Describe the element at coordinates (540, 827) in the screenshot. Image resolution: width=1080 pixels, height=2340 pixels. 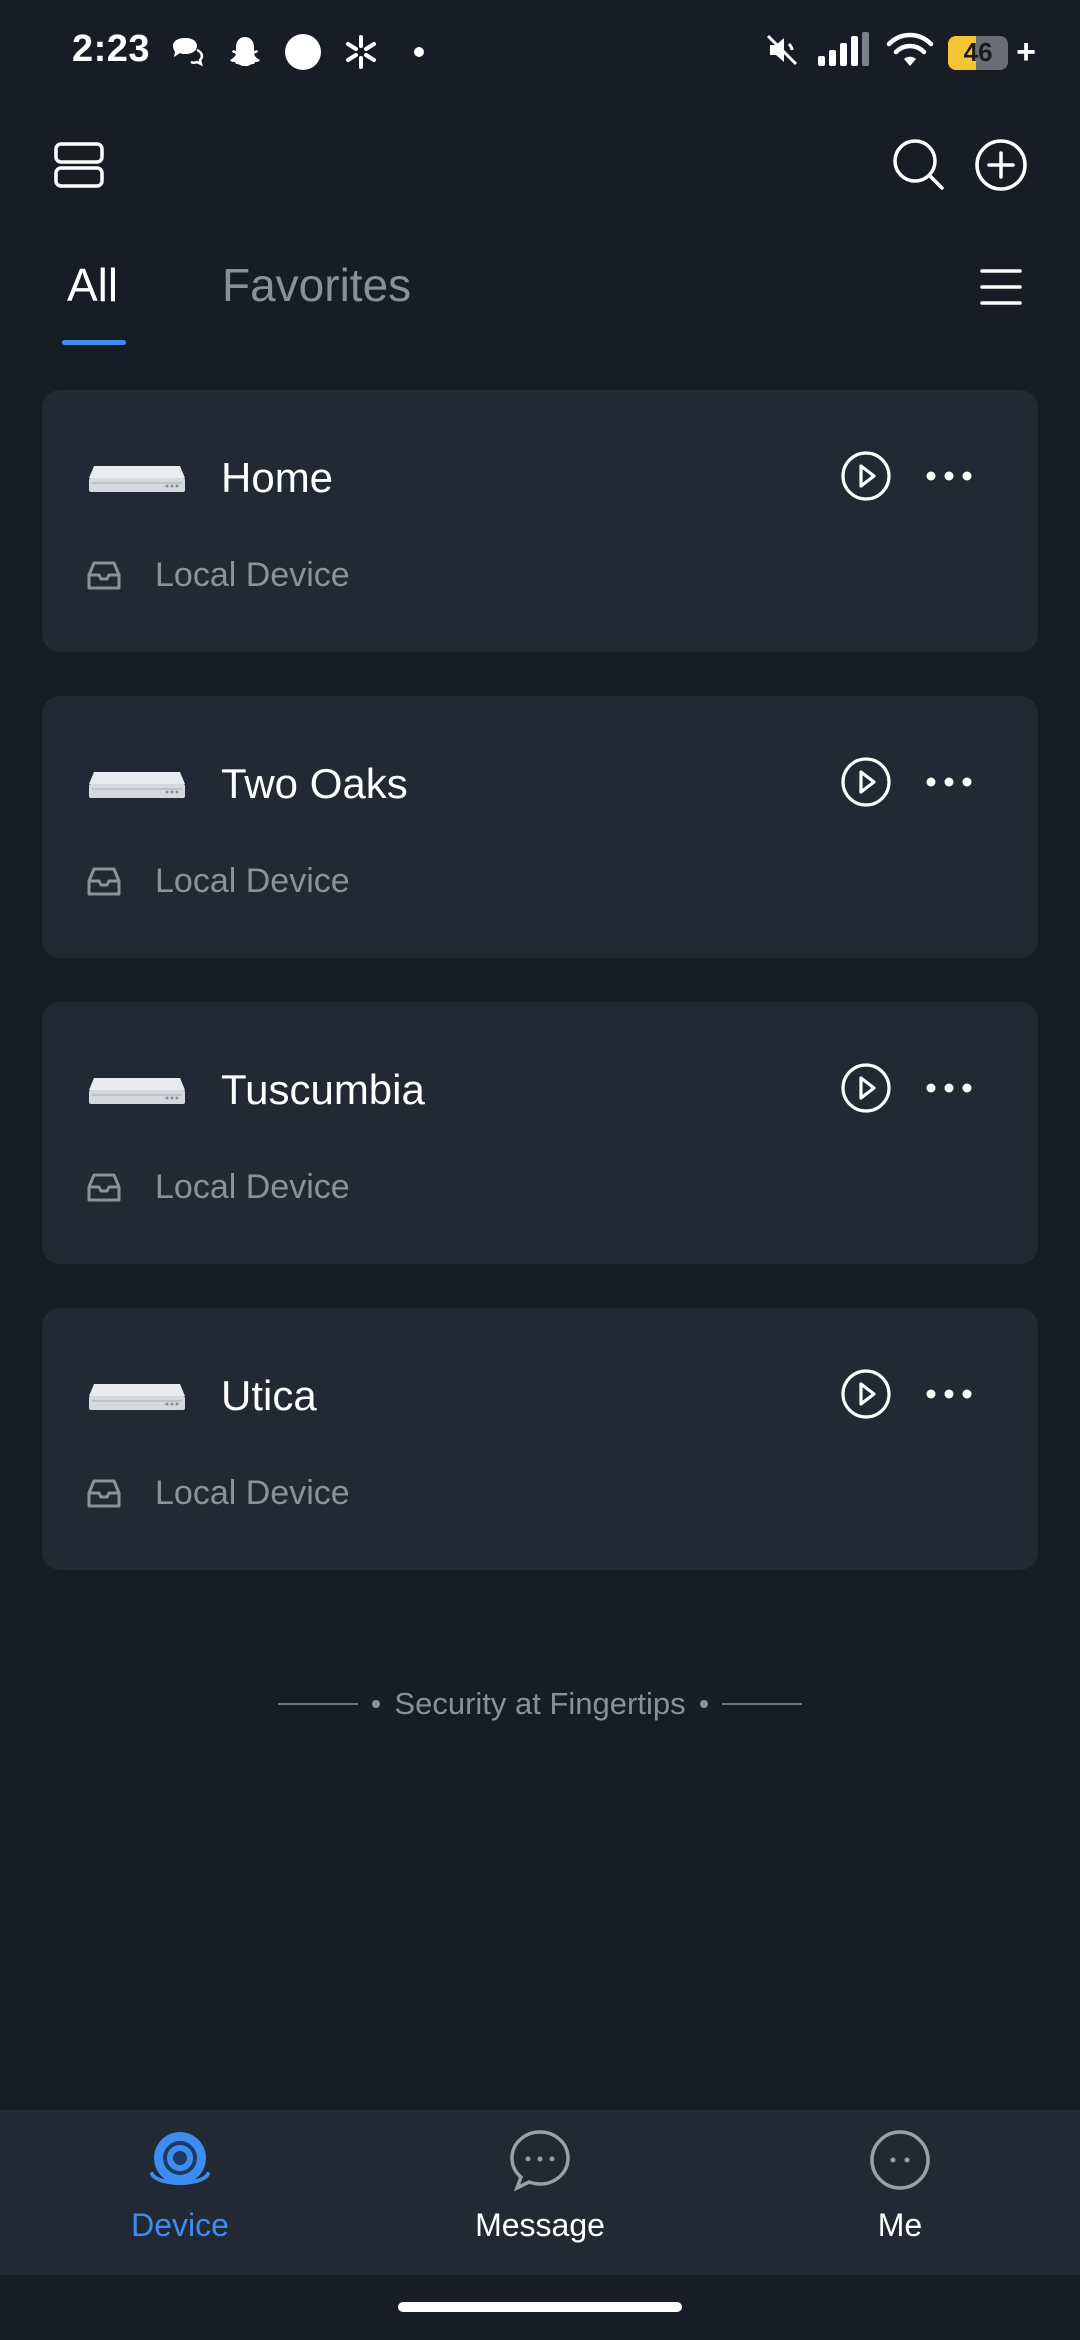
I see `device-card: Two Oaks Local Device` at that location.